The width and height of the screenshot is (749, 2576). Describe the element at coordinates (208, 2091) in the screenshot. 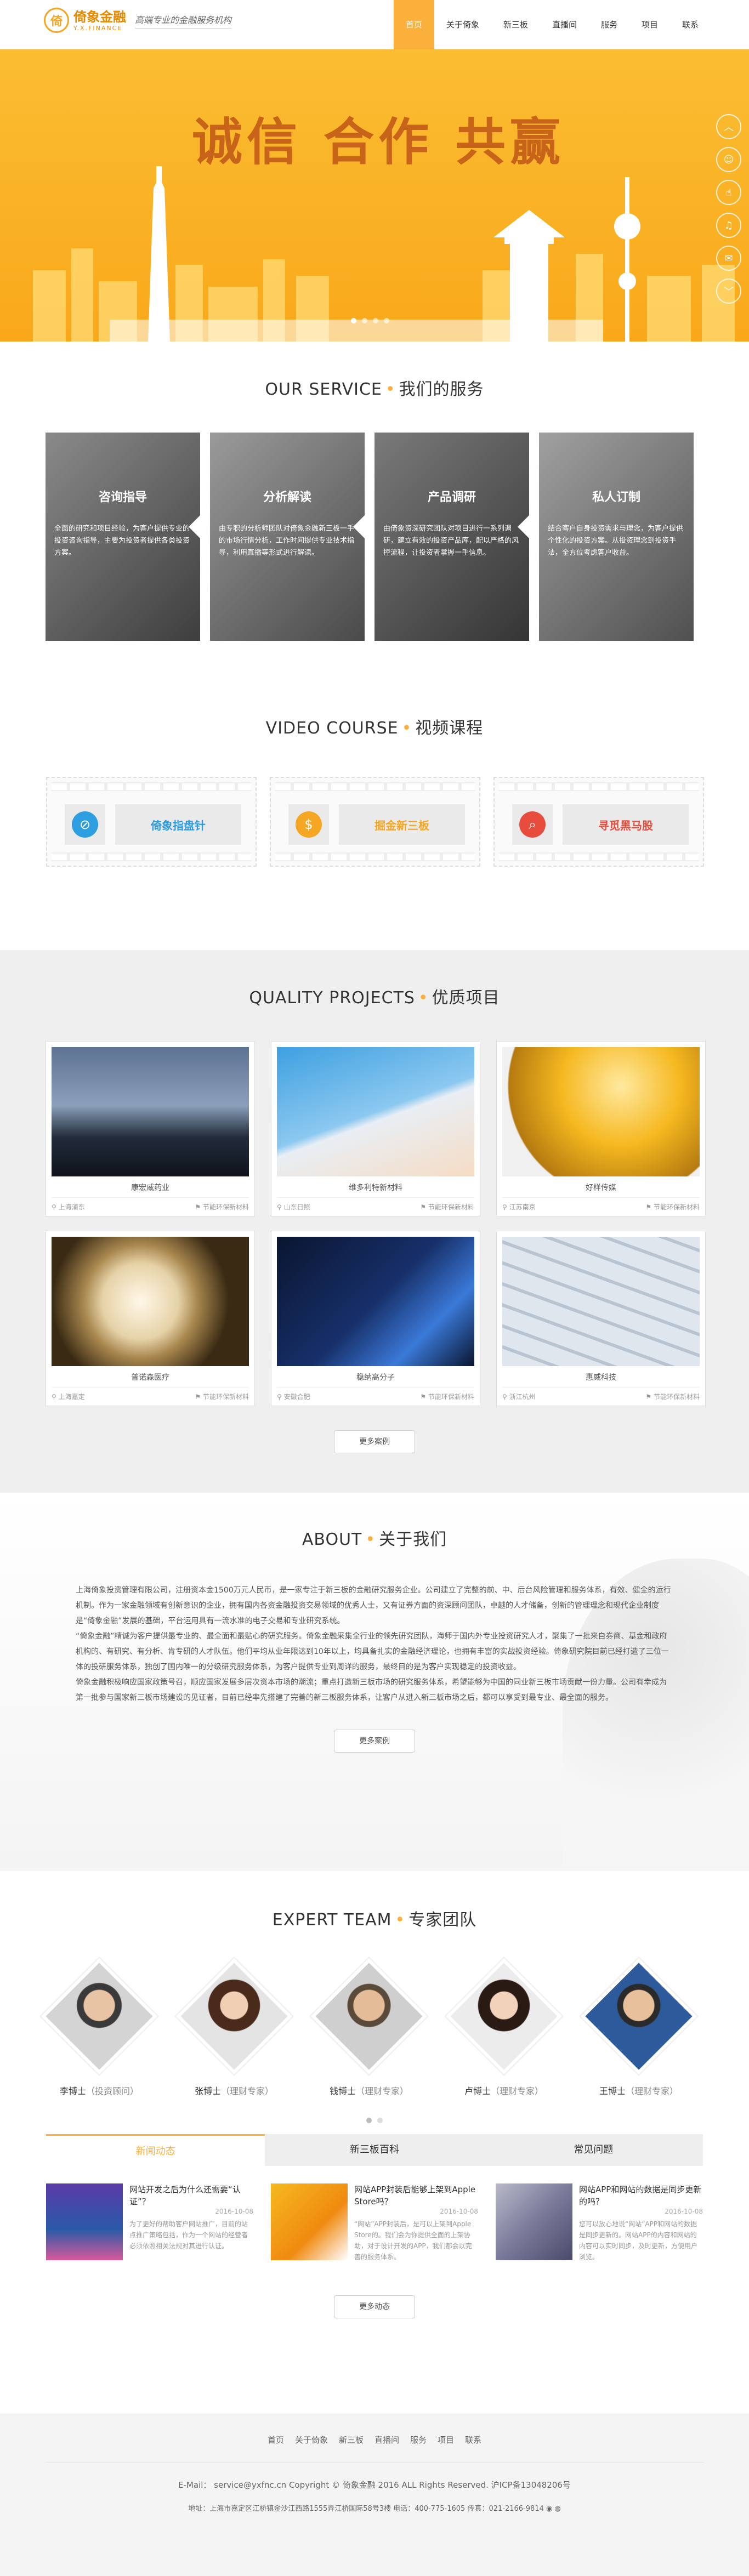

I see `member-name: 张博士` at that location.